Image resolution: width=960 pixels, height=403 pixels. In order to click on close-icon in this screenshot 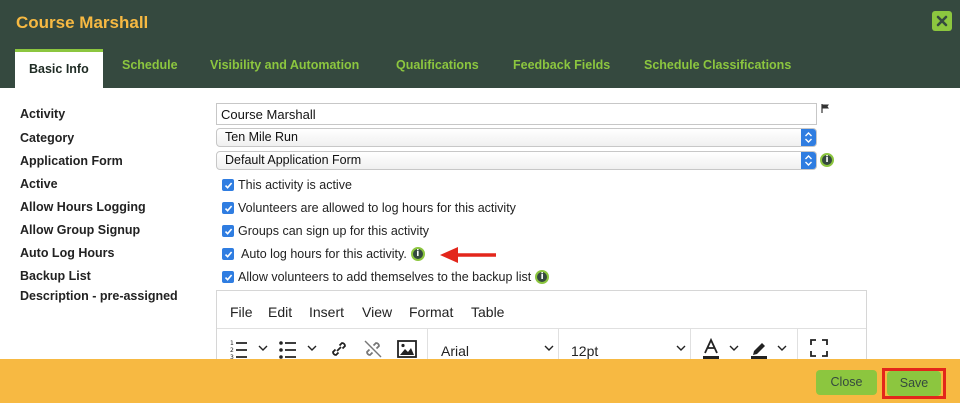, I will do `click(942, 21)`.